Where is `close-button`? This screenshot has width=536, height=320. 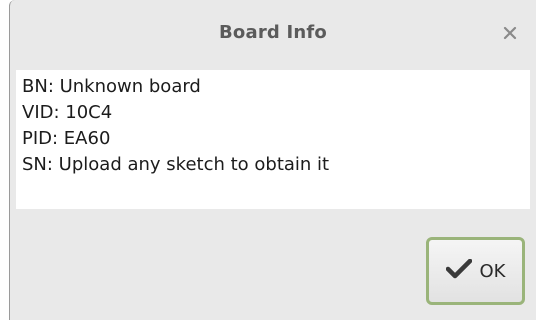 close-button is located at coordinates (510, 33).